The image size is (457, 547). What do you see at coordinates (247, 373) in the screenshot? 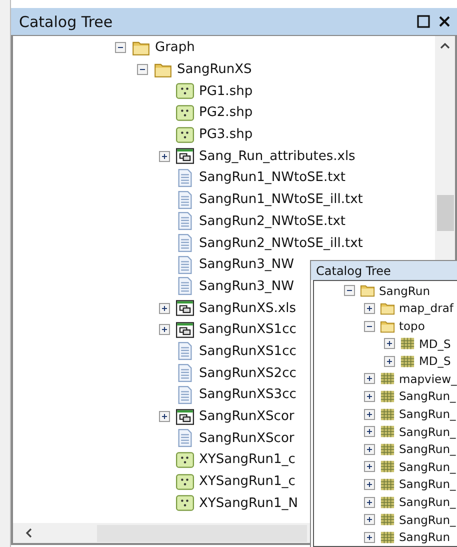
I see `tree-item: SangRunXS2cc` at bounding box center [247, 373].